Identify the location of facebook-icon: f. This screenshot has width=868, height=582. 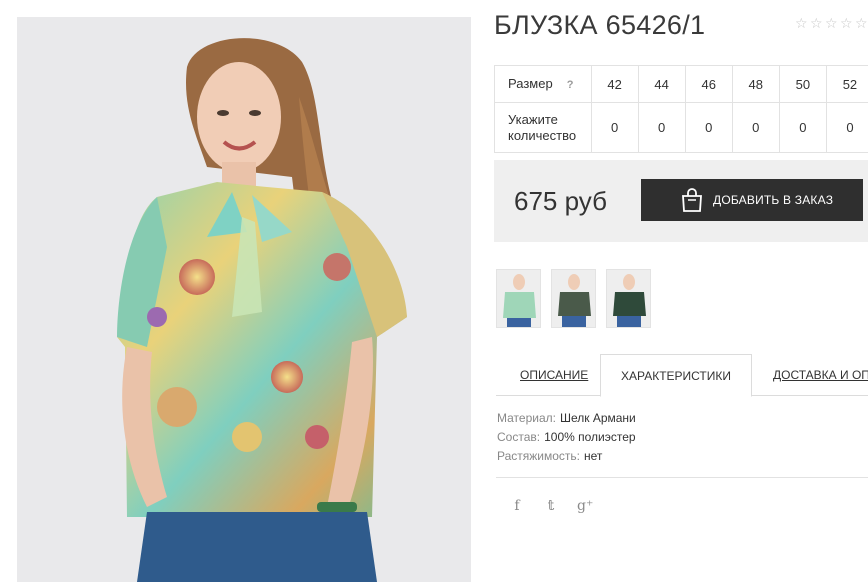
(517, 506).